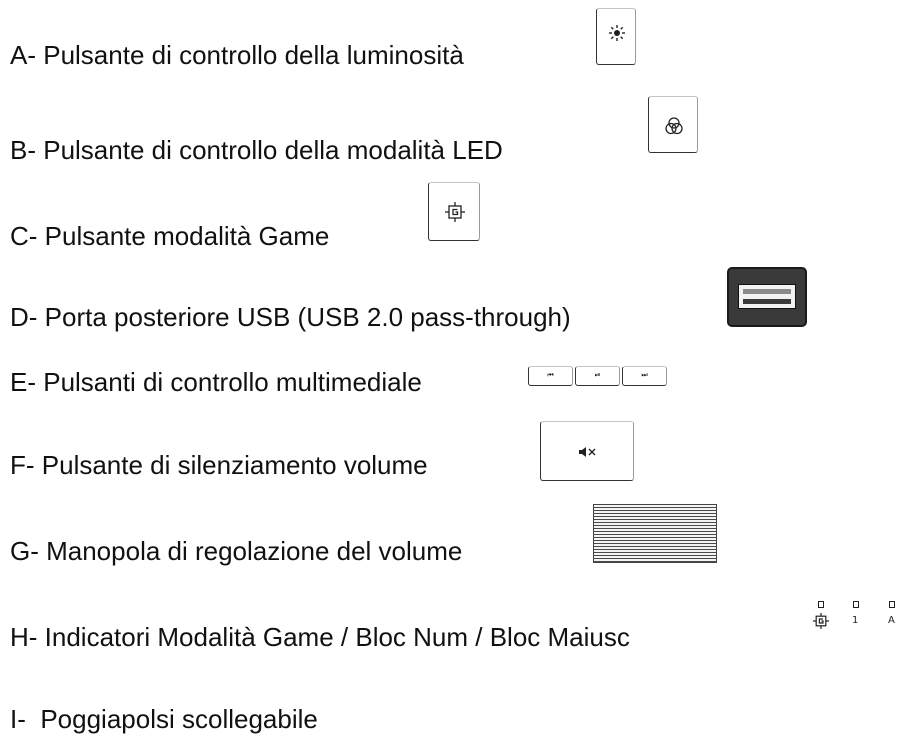 This screenshot has height=751, width=908. I want to click on mute-button, so click(587, 451).